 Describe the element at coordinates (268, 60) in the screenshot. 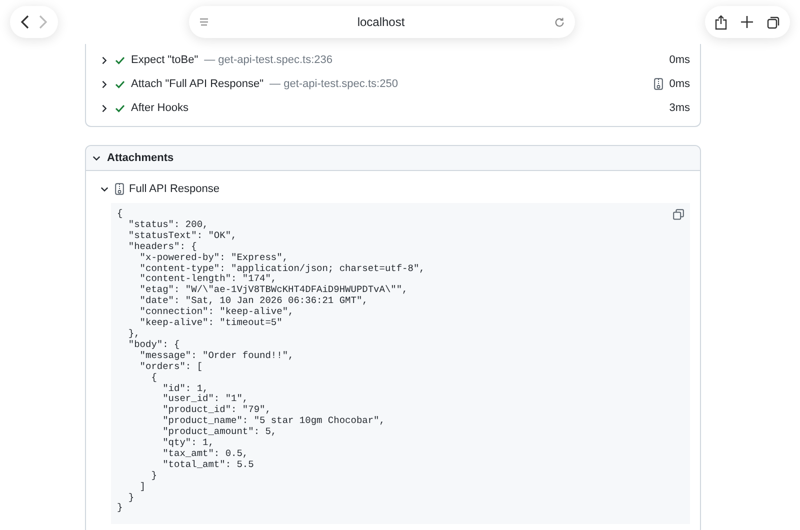

I see `step-location: — get-api-test.spec.ts:236` at that location.